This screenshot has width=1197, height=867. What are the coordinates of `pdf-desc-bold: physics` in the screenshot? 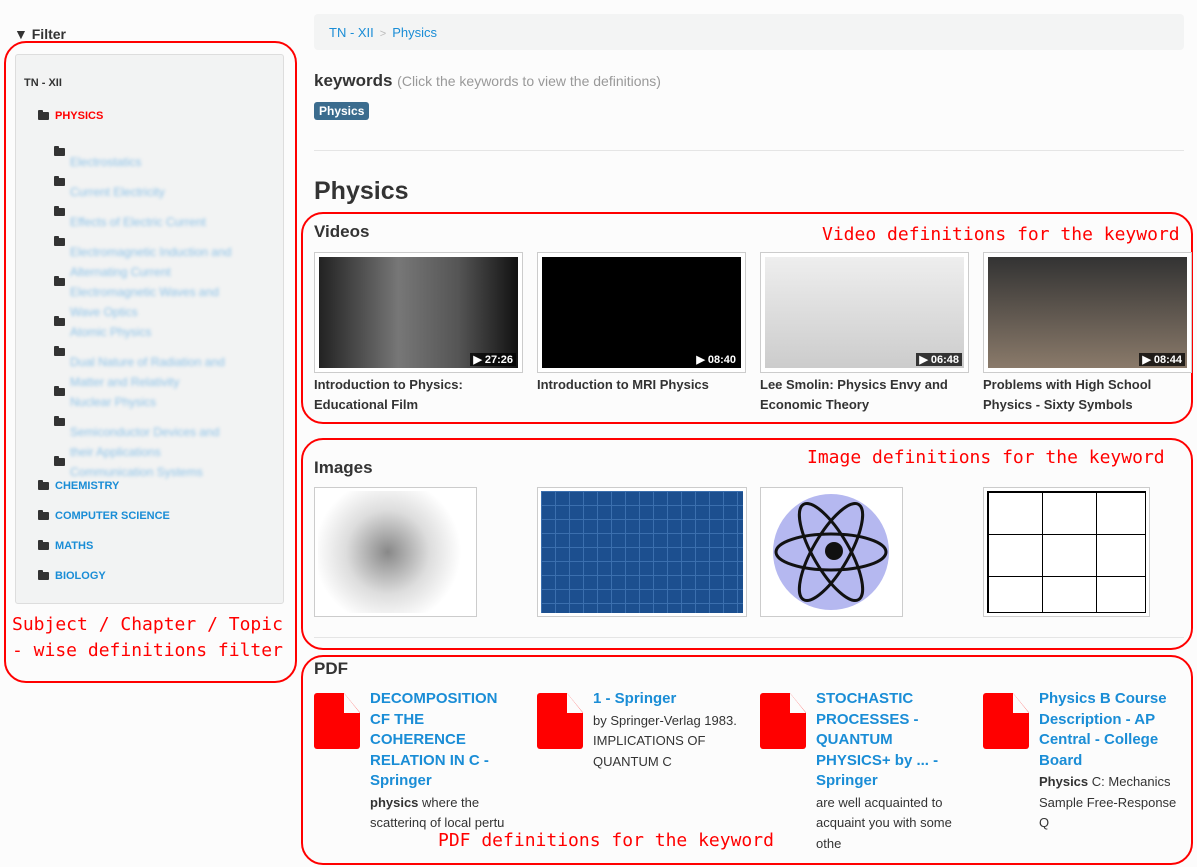 It's located at (394, 802).